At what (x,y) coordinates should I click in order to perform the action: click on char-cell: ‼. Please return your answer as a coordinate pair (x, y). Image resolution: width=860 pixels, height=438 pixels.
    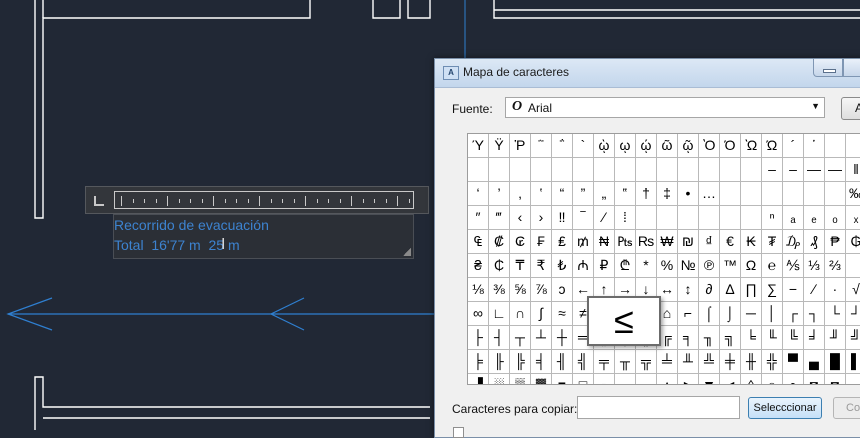
    Looking at the image, I should click on (562, 218).